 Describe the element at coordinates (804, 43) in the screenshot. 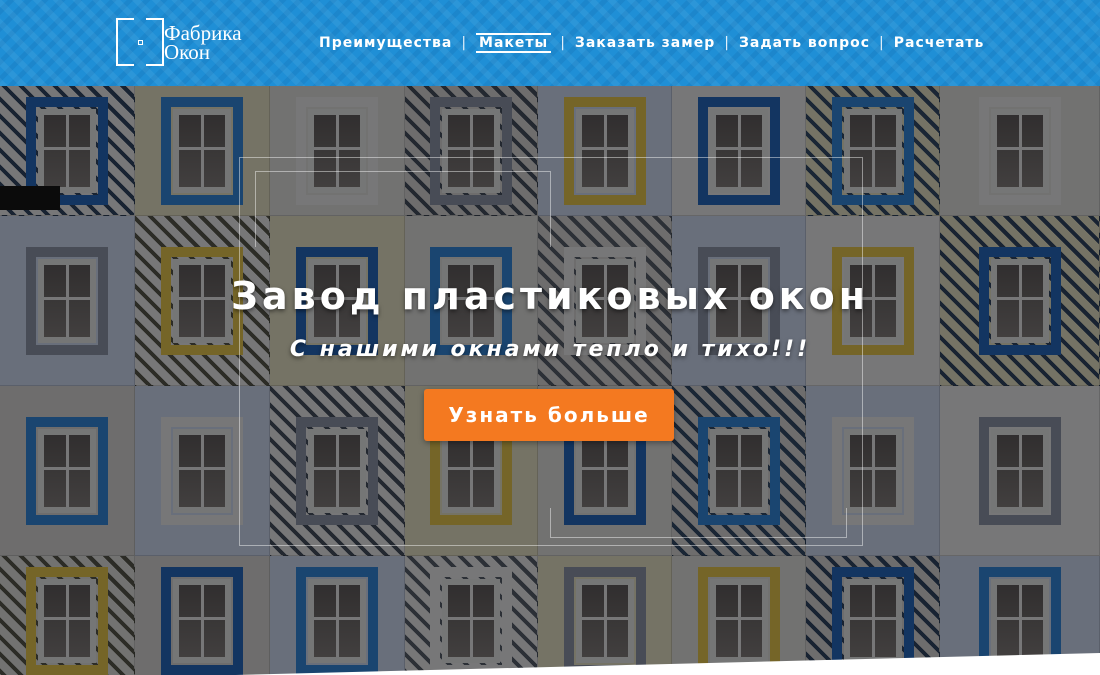

I see `nav-item-ask-question: Задать вопрос` at that location.